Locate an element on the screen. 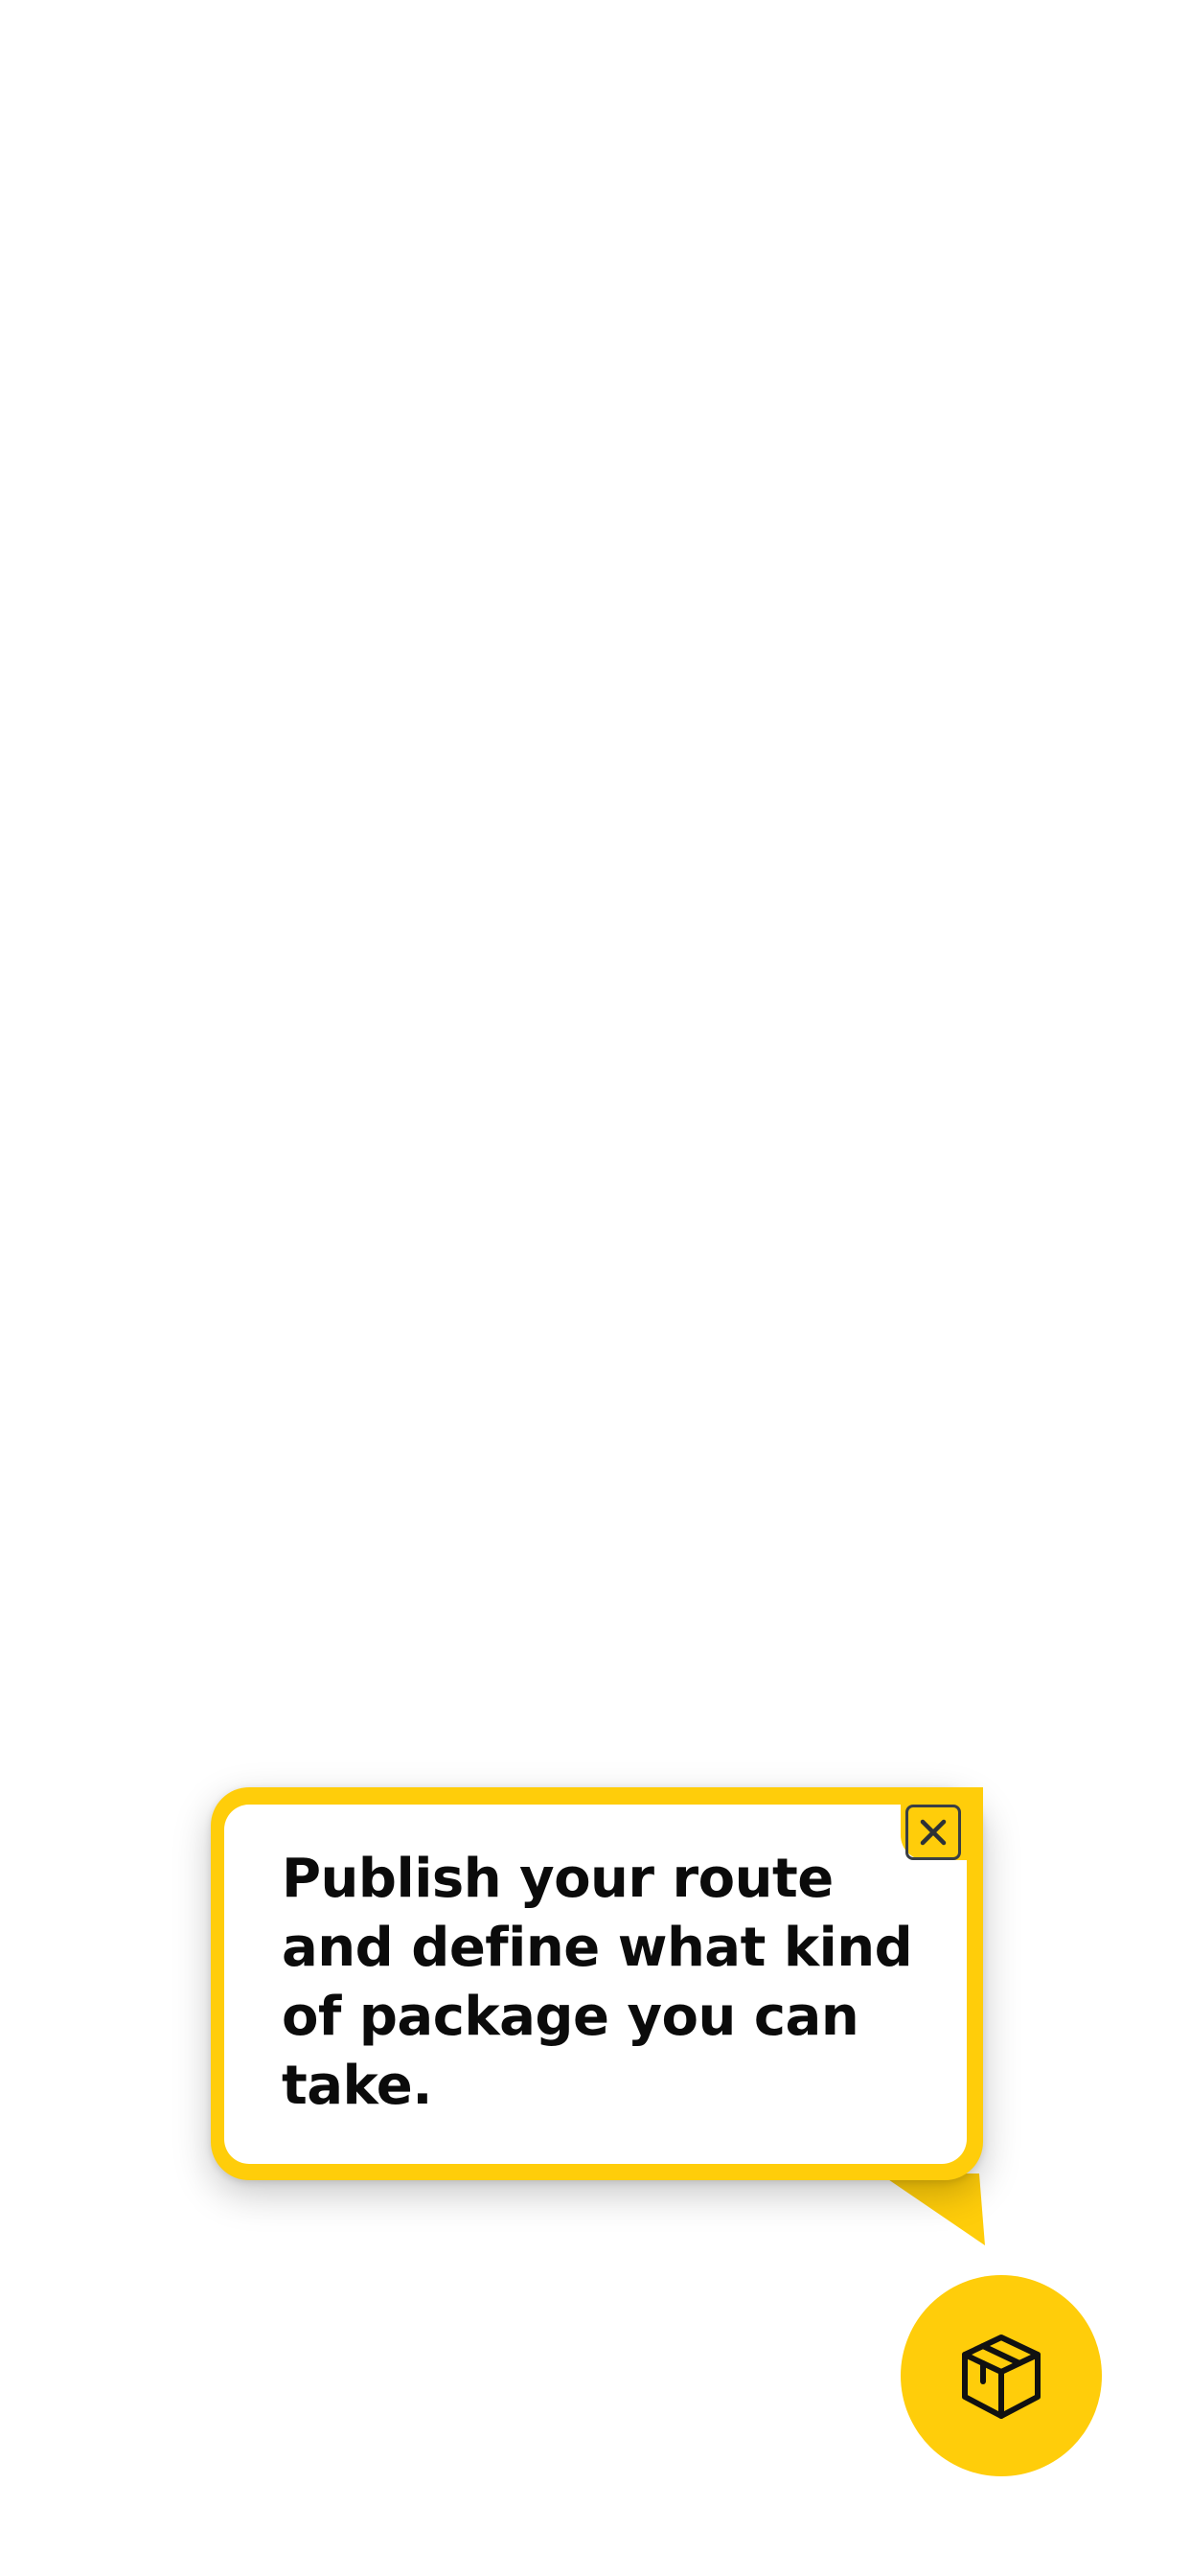 The height and width of the screenshot is (2576, 1190). close-button is located at coordinates (933, 1832).